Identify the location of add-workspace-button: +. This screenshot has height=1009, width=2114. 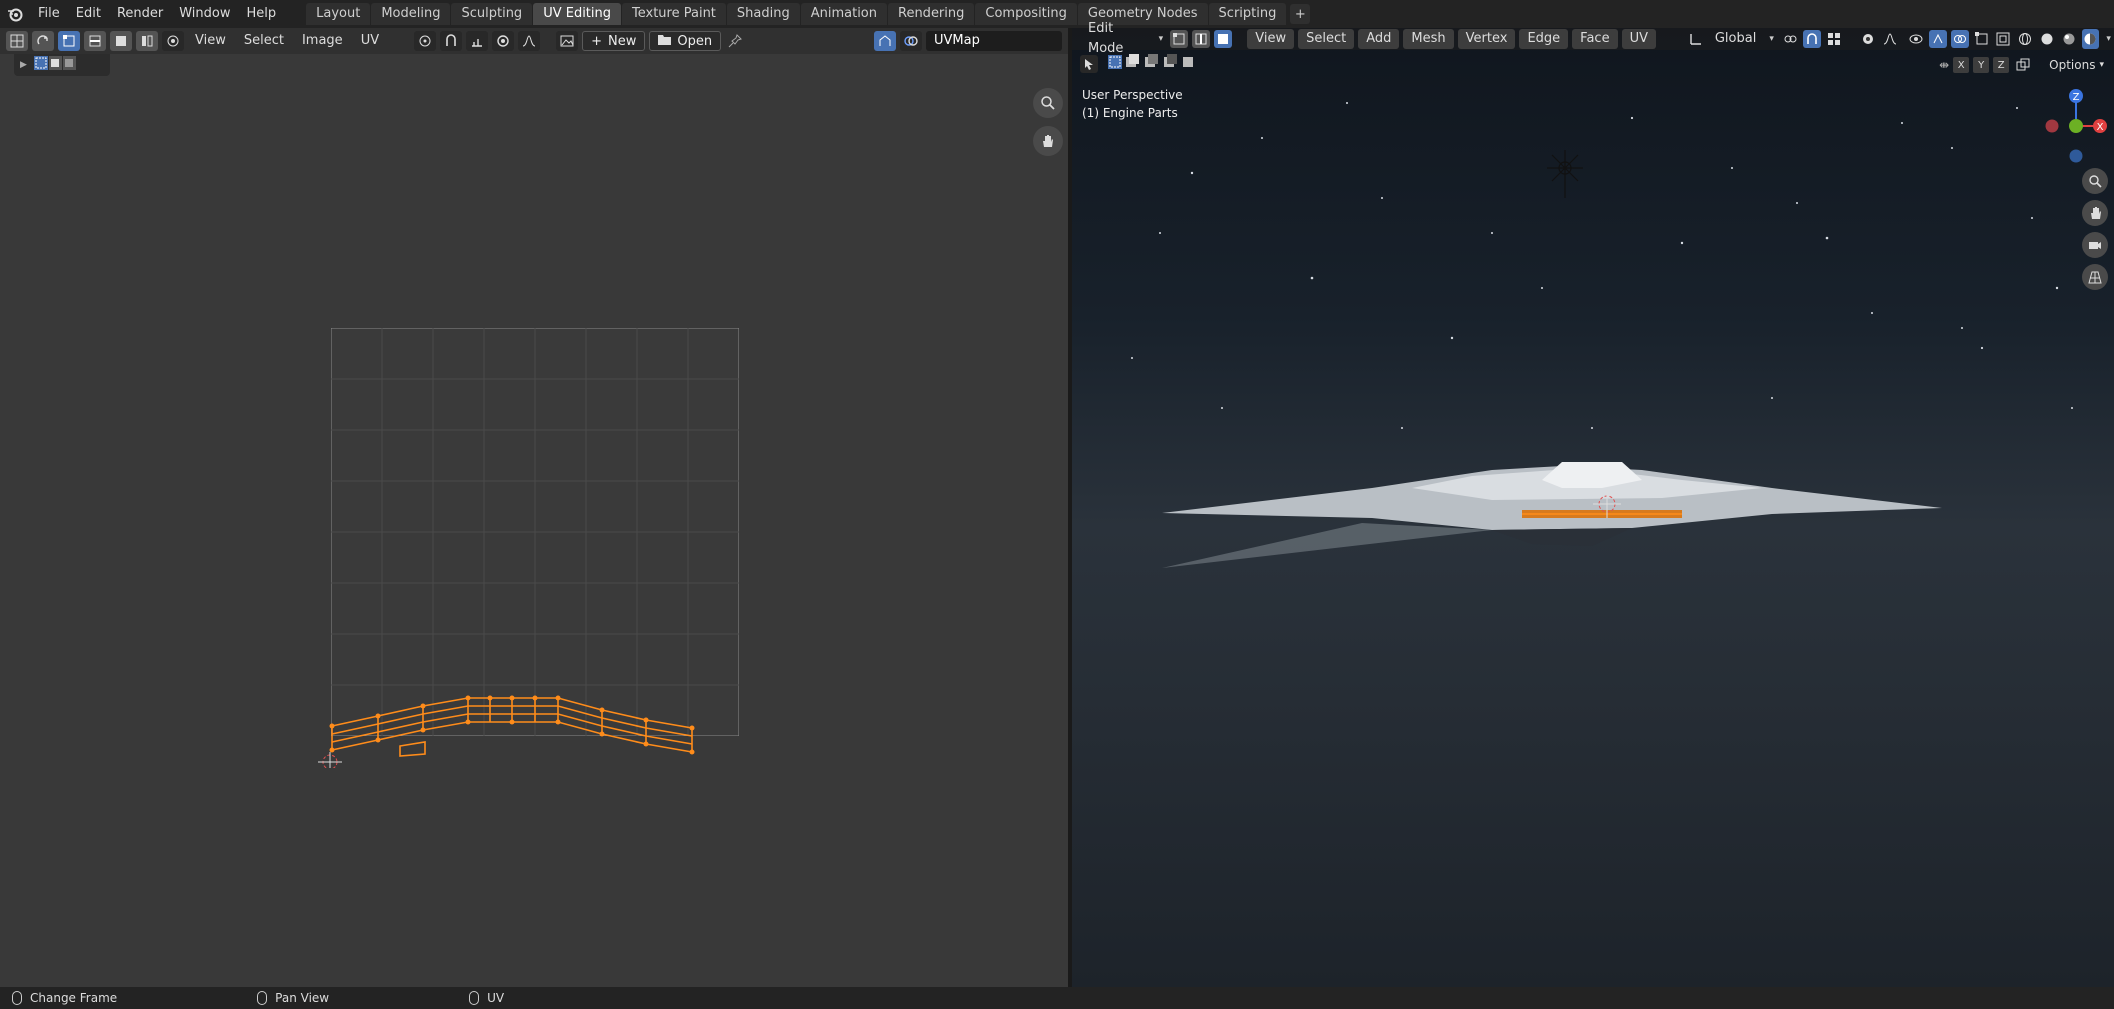
(1300, 14).